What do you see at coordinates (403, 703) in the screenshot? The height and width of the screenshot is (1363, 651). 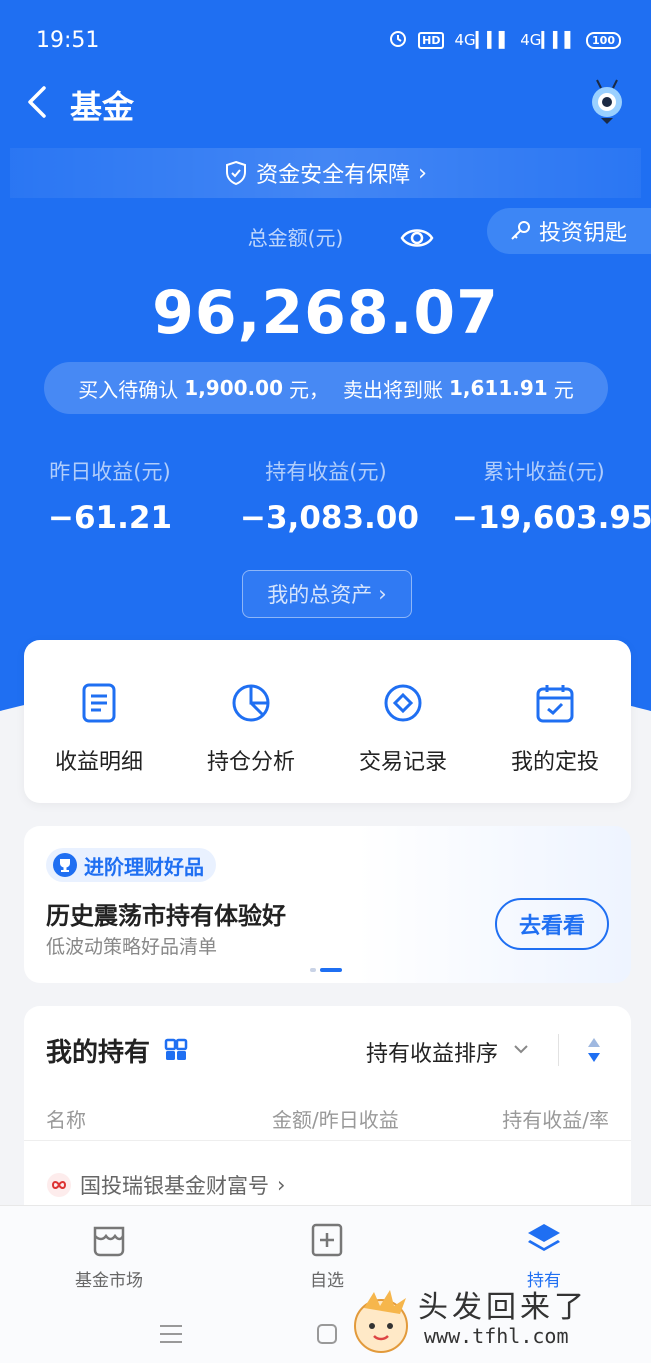 I see `diamond-circle-icon` at bounding box center [403, 703].